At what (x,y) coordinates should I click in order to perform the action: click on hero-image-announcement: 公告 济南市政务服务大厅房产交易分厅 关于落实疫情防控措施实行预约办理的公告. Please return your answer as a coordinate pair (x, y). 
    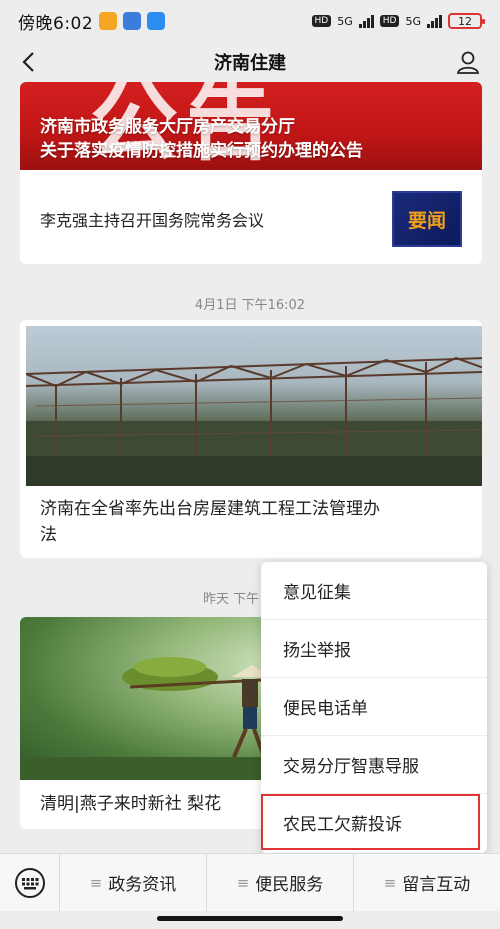
    Looking at the image, I should click on (251, 127).